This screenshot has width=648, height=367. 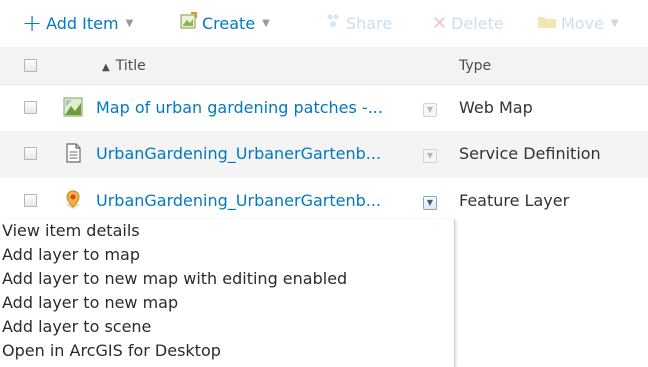 What do you see at coordinates (106, 67) in the screenshot?
I see `sort-ascending-icon: ▲` at bounding box center [106, 67].